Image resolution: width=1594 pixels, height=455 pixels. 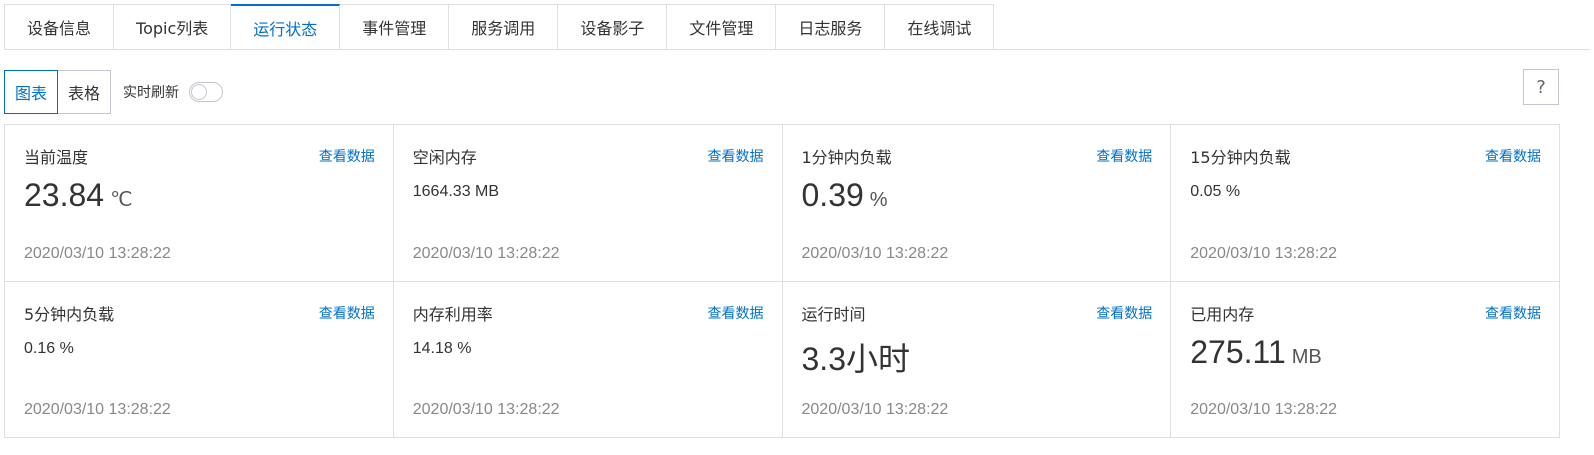 What do you see at coordinates (832, 195) in the screenshot?
I see `card-value-number: 0.39` at bounding box center [832, 195].